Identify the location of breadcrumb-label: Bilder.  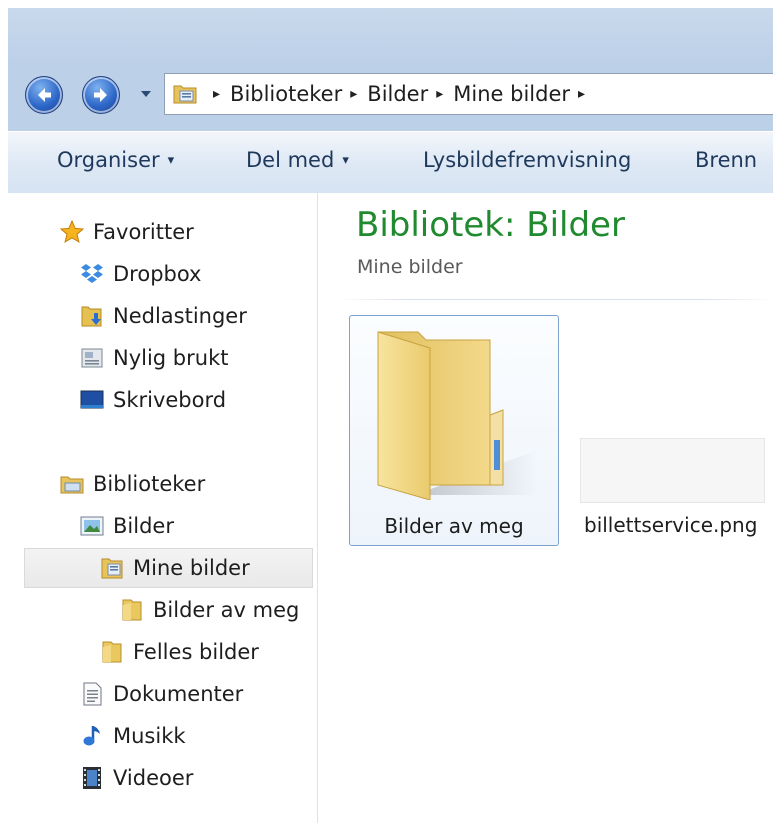
(397, 94).